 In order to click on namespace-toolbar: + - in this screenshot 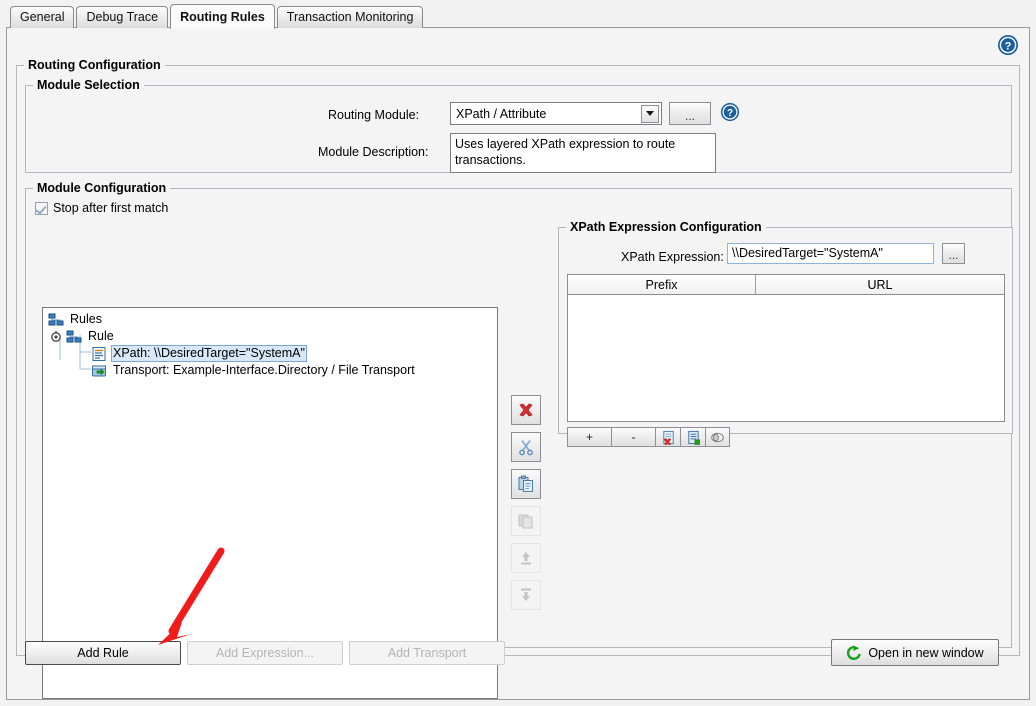, I will do `click(648, 437)`.